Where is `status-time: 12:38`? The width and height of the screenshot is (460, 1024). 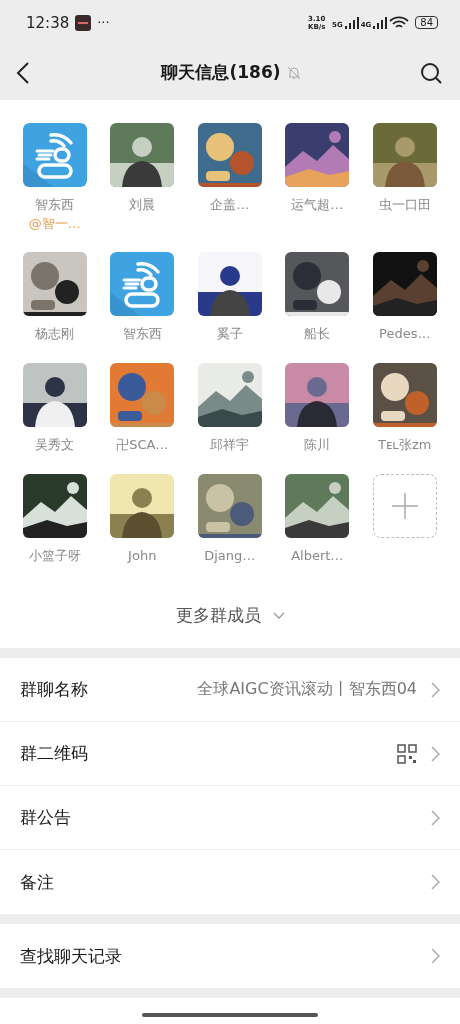
status-time: 12:38 is located at coordinates (48, 22).